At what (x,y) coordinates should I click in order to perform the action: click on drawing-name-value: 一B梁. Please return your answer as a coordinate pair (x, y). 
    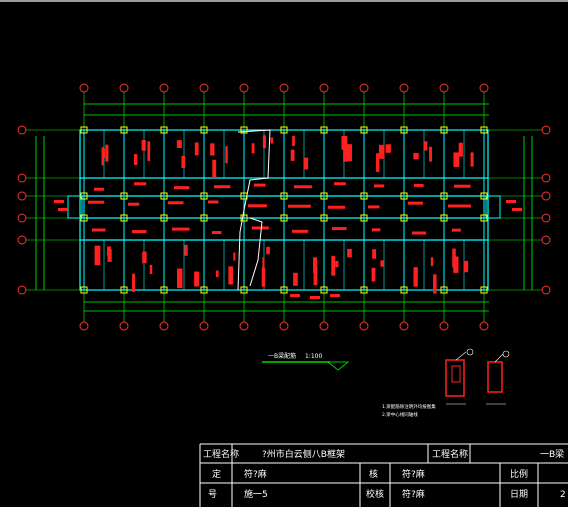
    Looking at the image, I should click on (552, 454).